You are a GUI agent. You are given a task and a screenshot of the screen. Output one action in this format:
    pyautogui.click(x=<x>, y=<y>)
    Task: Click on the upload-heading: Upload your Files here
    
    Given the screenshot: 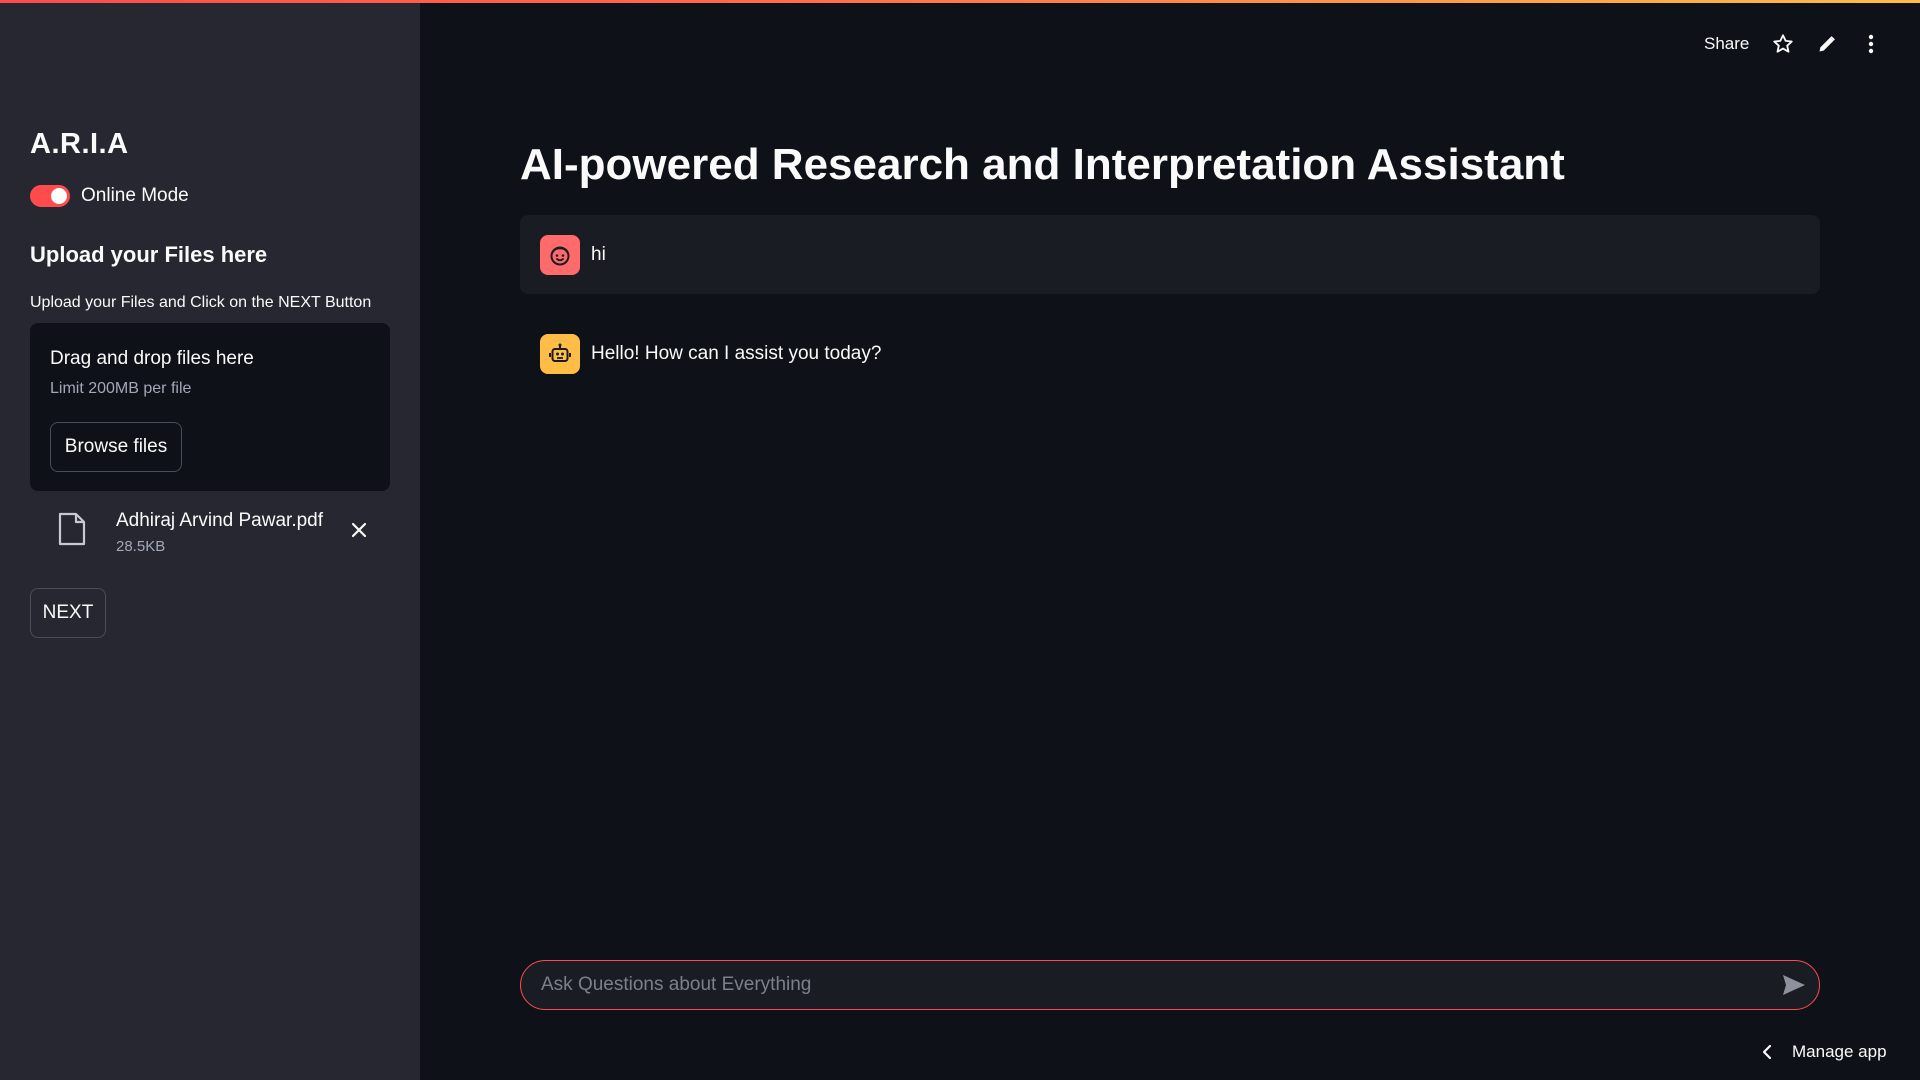 What is the action you would take?
    pyautogui.click(x=149, y=254)
    